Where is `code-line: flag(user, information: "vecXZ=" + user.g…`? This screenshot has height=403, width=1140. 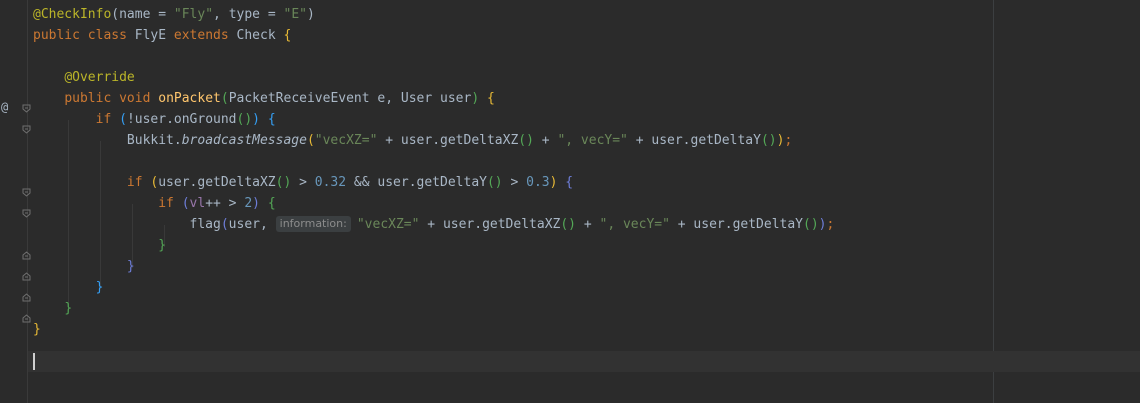 code-line: flag(user, information: "vecXZ=" + user.g… is located at coordinates (433, 224).